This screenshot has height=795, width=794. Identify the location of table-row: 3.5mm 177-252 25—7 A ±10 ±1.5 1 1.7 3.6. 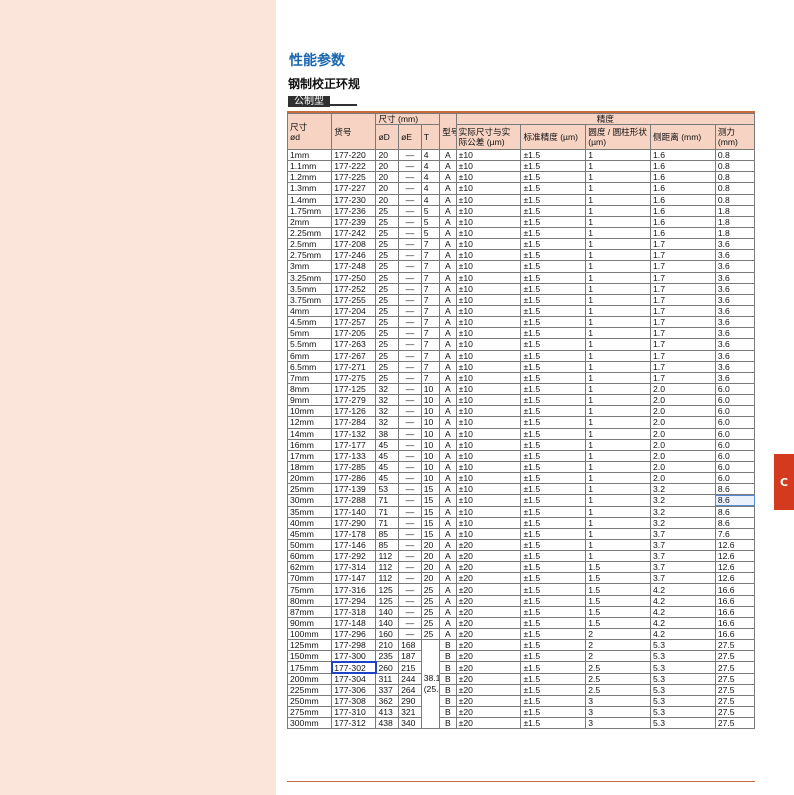
(521, 288).